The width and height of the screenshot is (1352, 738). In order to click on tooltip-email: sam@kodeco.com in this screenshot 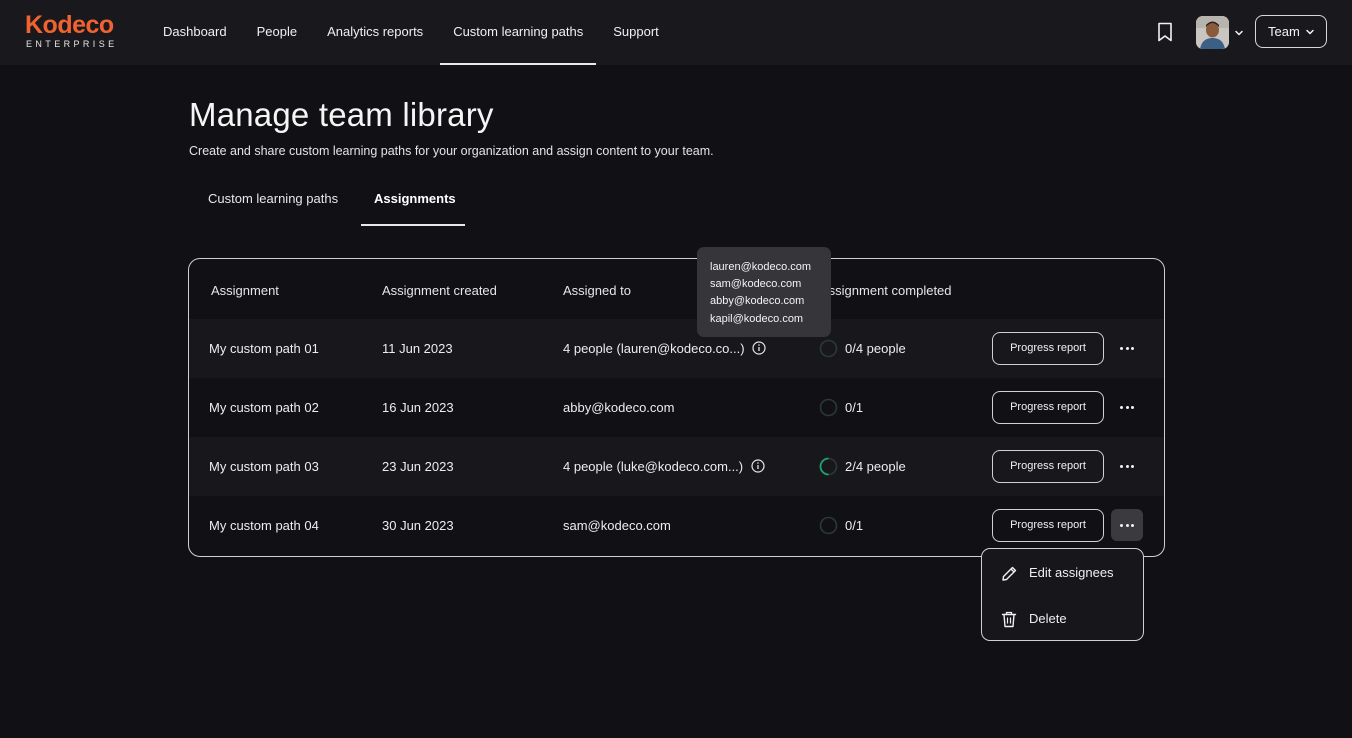, I will do `click(756, 284)`.